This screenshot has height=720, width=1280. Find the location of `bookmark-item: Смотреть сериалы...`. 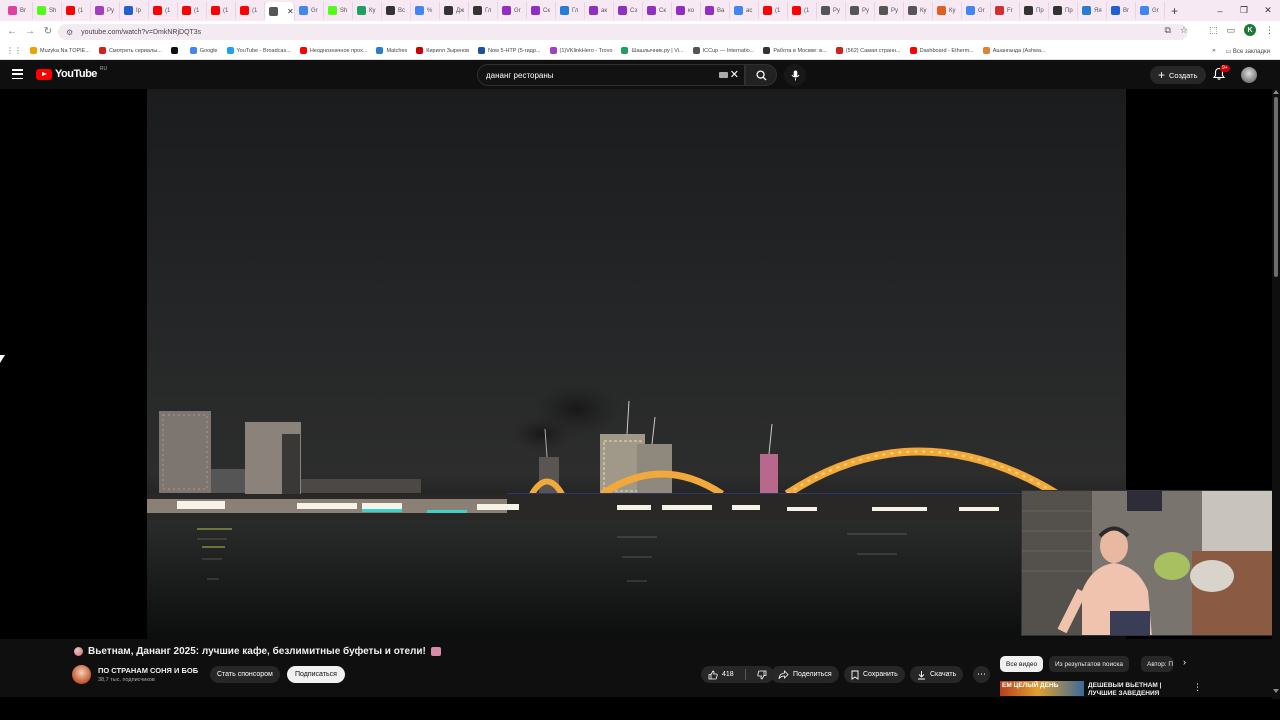

bookmark-item: Смотреть сериалы... is located at coordinates (130, 50).